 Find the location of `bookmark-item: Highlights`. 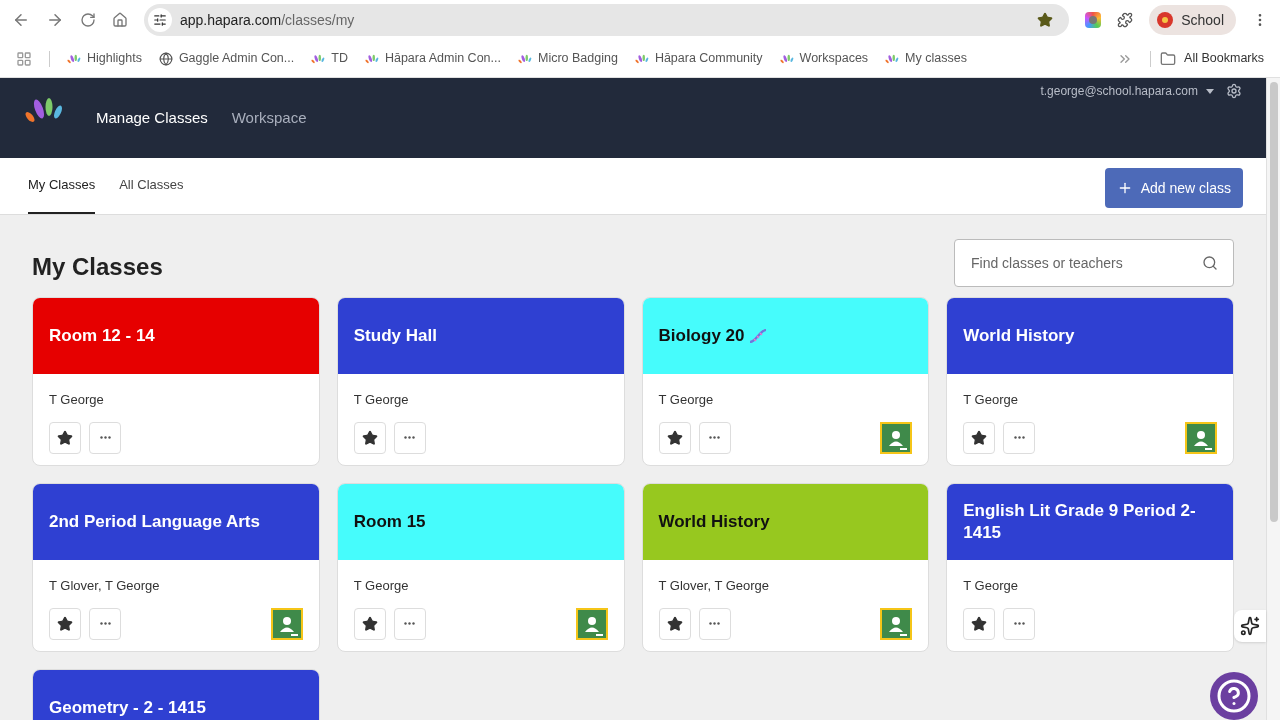

bookmark-item: Highlights is located at coordinates (104, 58).